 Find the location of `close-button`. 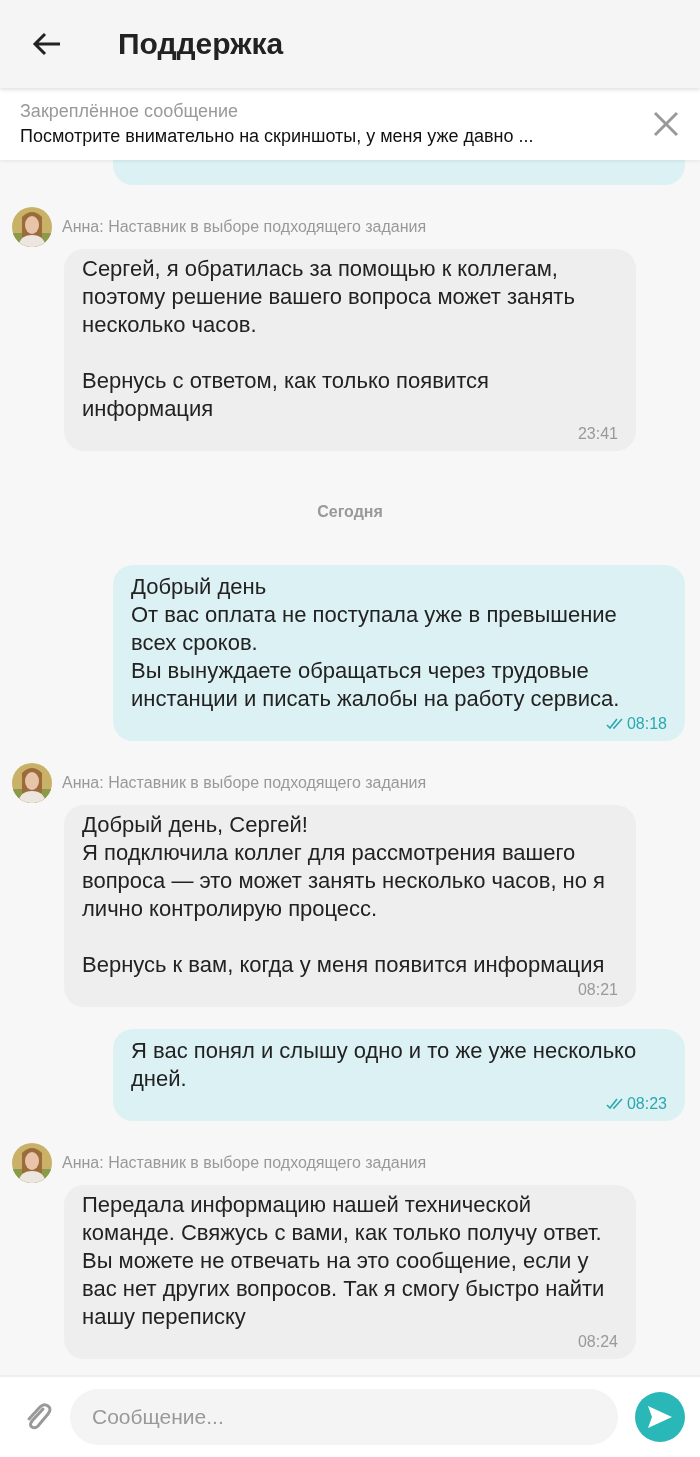

close-button is located at coordinates (666, 124).